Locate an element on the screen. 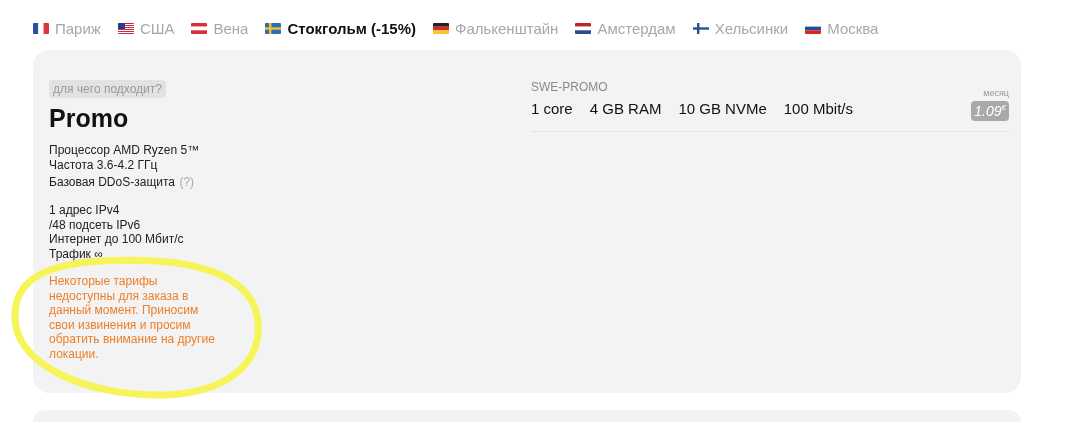 This screenshot has width=1090, height=423. plan-title: Promo is located at coordinates (89, 118).